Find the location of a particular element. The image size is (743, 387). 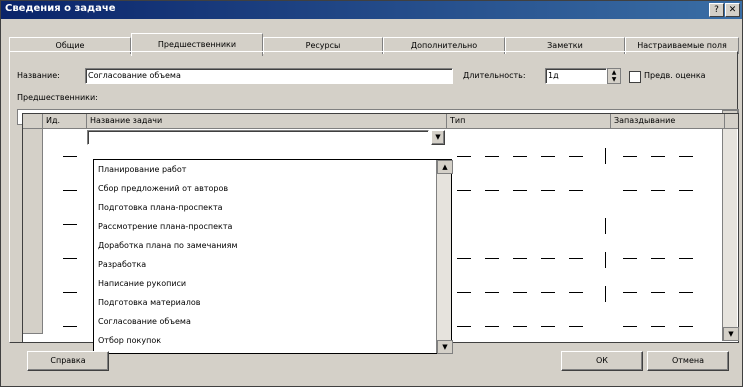

ok-button: ОК is located at coordinates (602, 361).